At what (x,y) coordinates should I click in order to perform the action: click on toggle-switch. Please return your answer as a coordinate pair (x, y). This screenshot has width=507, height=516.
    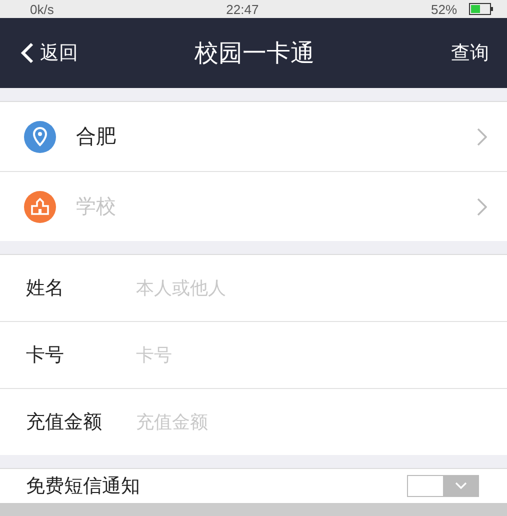
    Looking at the image, I should click on (443, 486).